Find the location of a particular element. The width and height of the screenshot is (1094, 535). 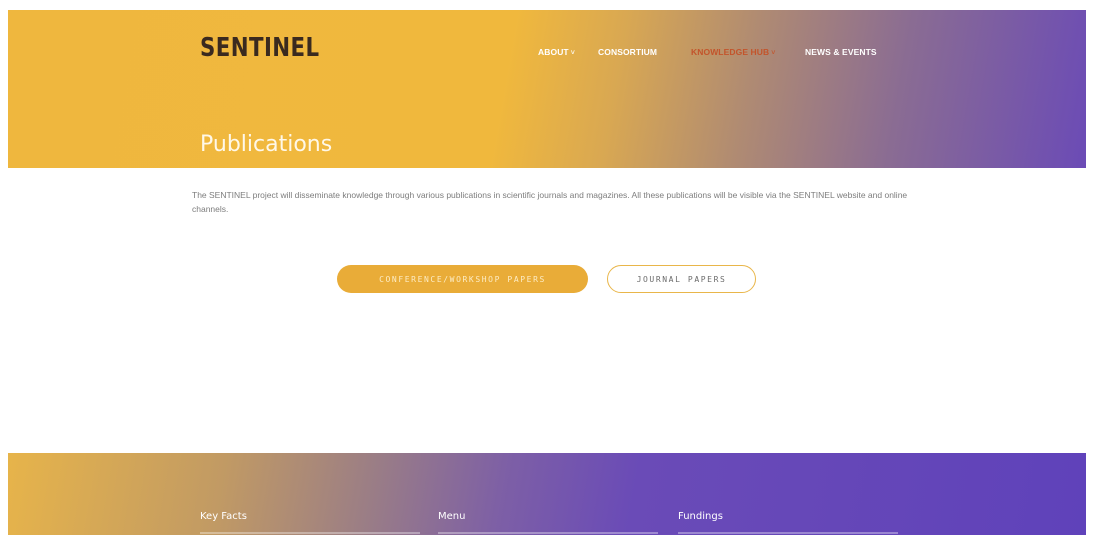

footer-heading-menu: Menu is located at coordinates (452, 516).